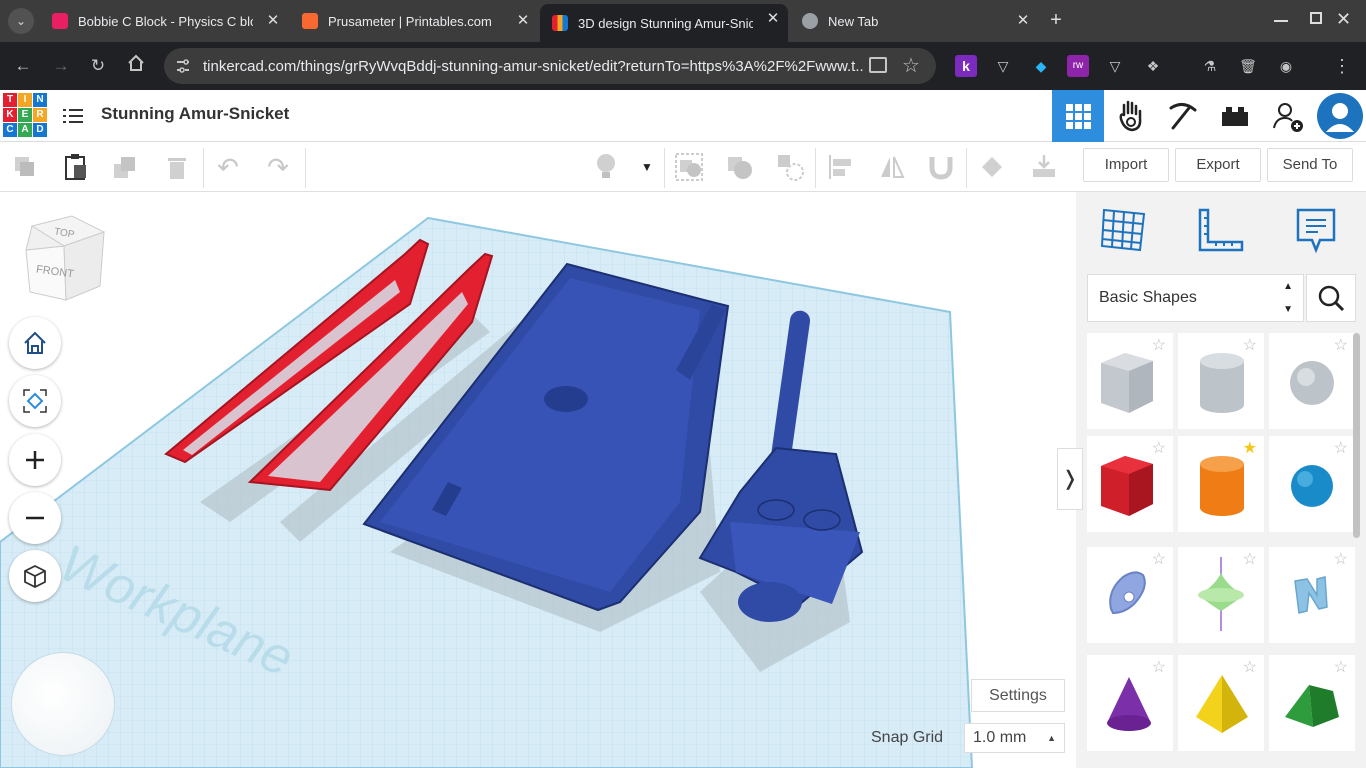 The image size is (1366, 768). Describe the element at coordinates (647, 167) in the screenshot. I see `chevron-down-icon: ▼` at that location.